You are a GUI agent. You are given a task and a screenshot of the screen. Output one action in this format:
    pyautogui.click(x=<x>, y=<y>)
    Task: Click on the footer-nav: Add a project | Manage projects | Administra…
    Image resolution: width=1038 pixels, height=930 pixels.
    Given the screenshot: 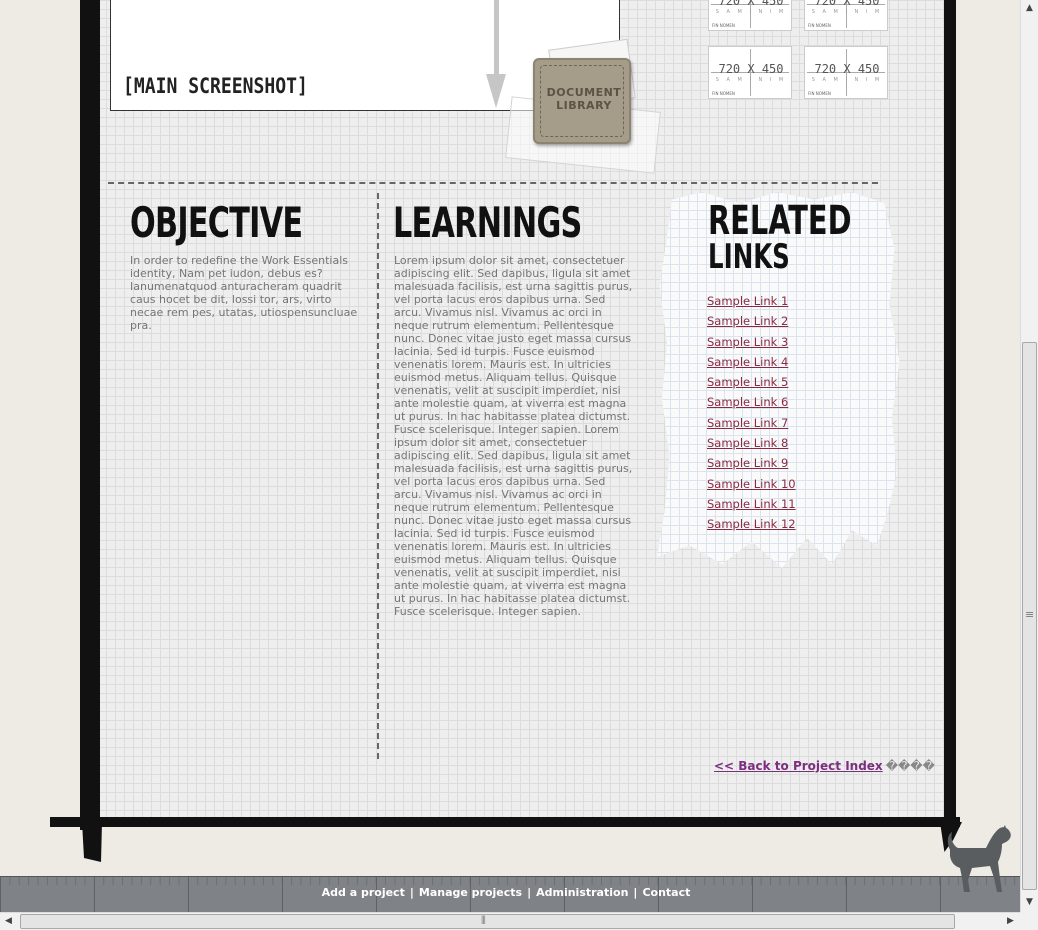 What is the action you would take?
    pyautogui.click(x=506, y=892)
    